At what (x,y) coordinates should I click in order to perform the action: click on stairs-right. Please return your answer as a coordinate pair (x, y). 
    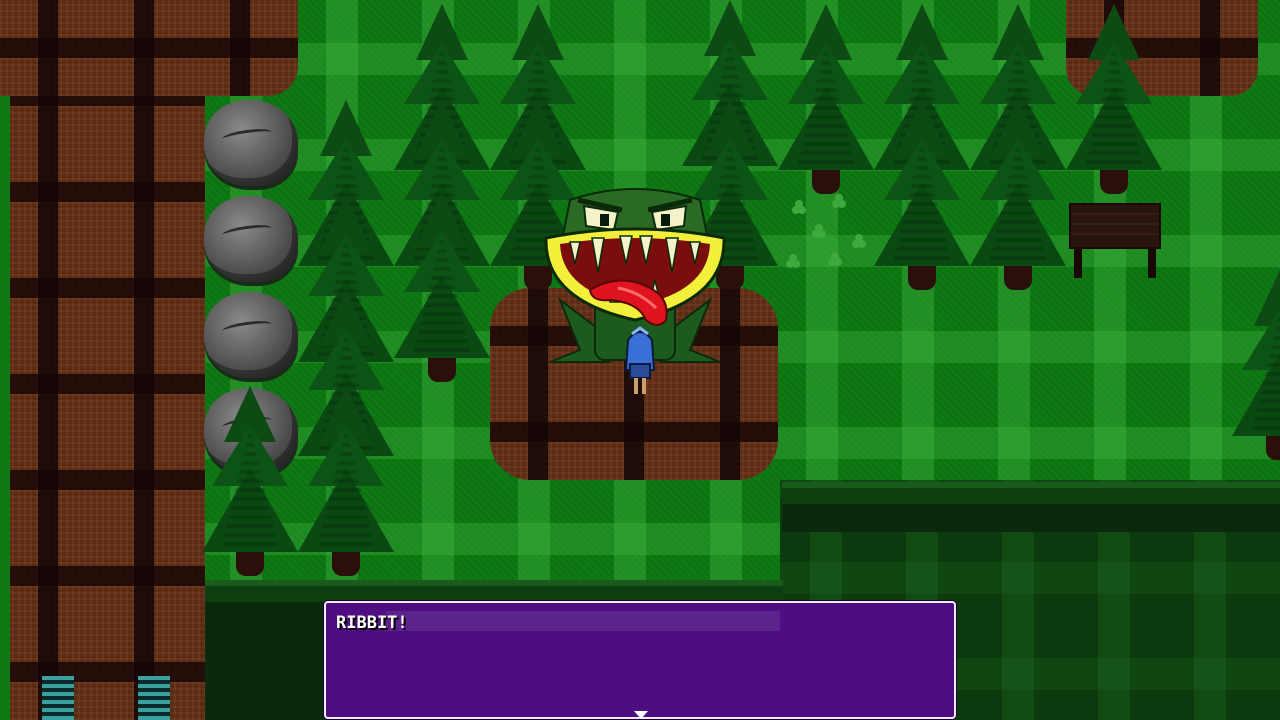
    Looking at the image, I should click on (154, 698).